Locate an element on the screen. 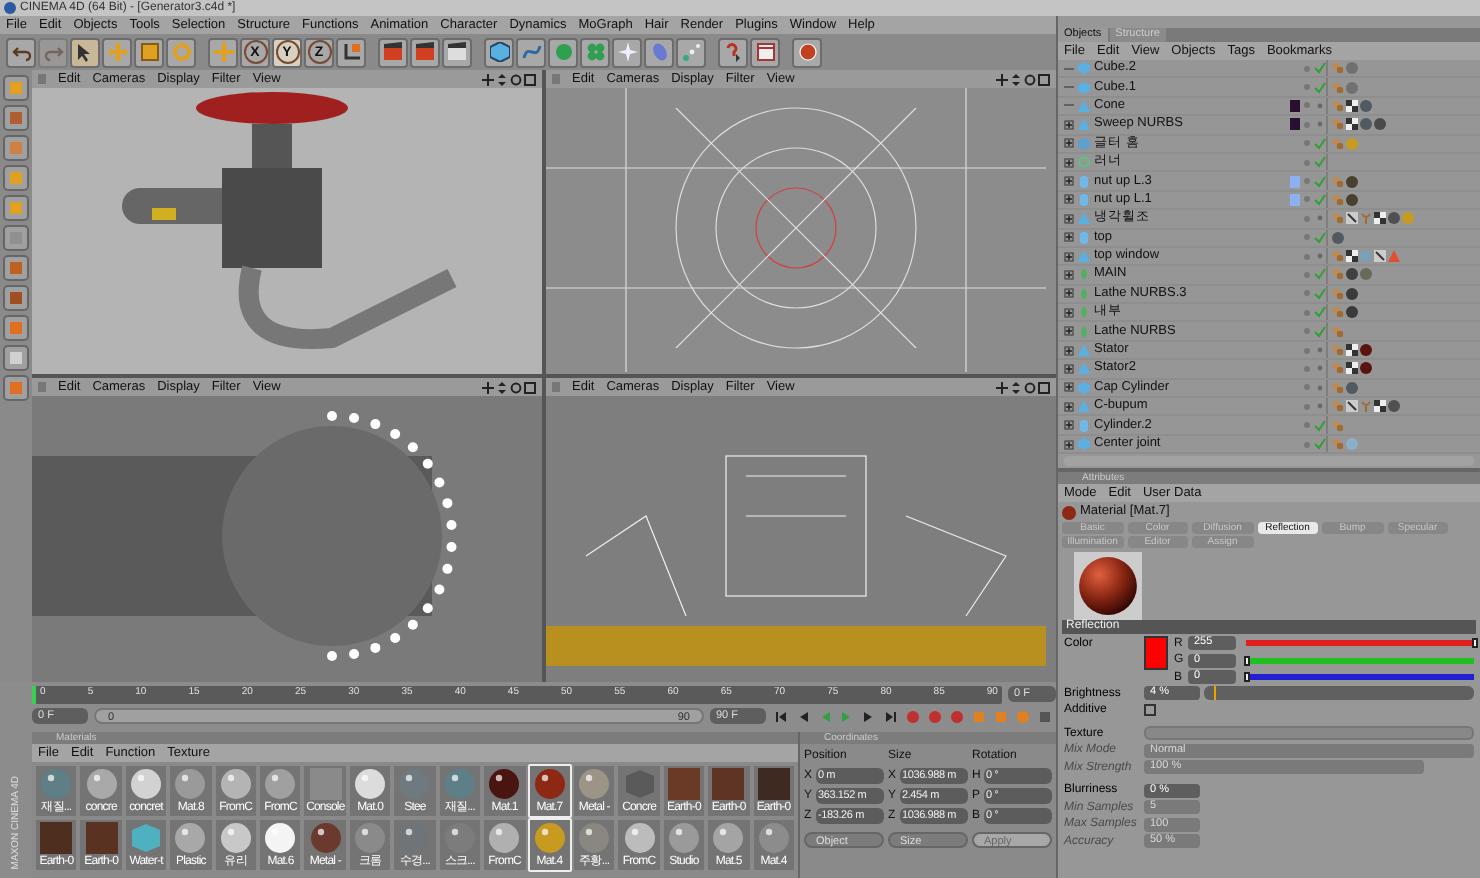  color-swatch is located at coordinates (1156, 653).